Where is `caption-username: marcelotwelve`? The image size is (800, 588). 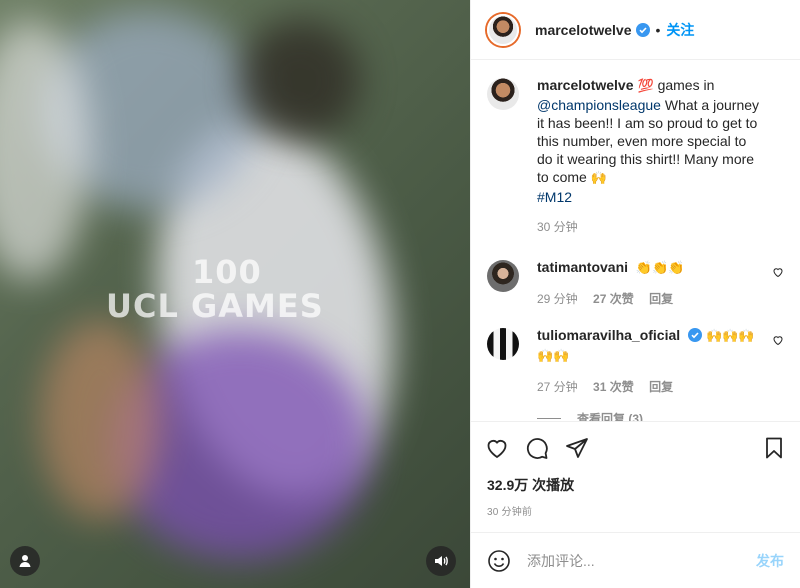 caption-username: marcelotwelve is located at coordinates (585, 85).